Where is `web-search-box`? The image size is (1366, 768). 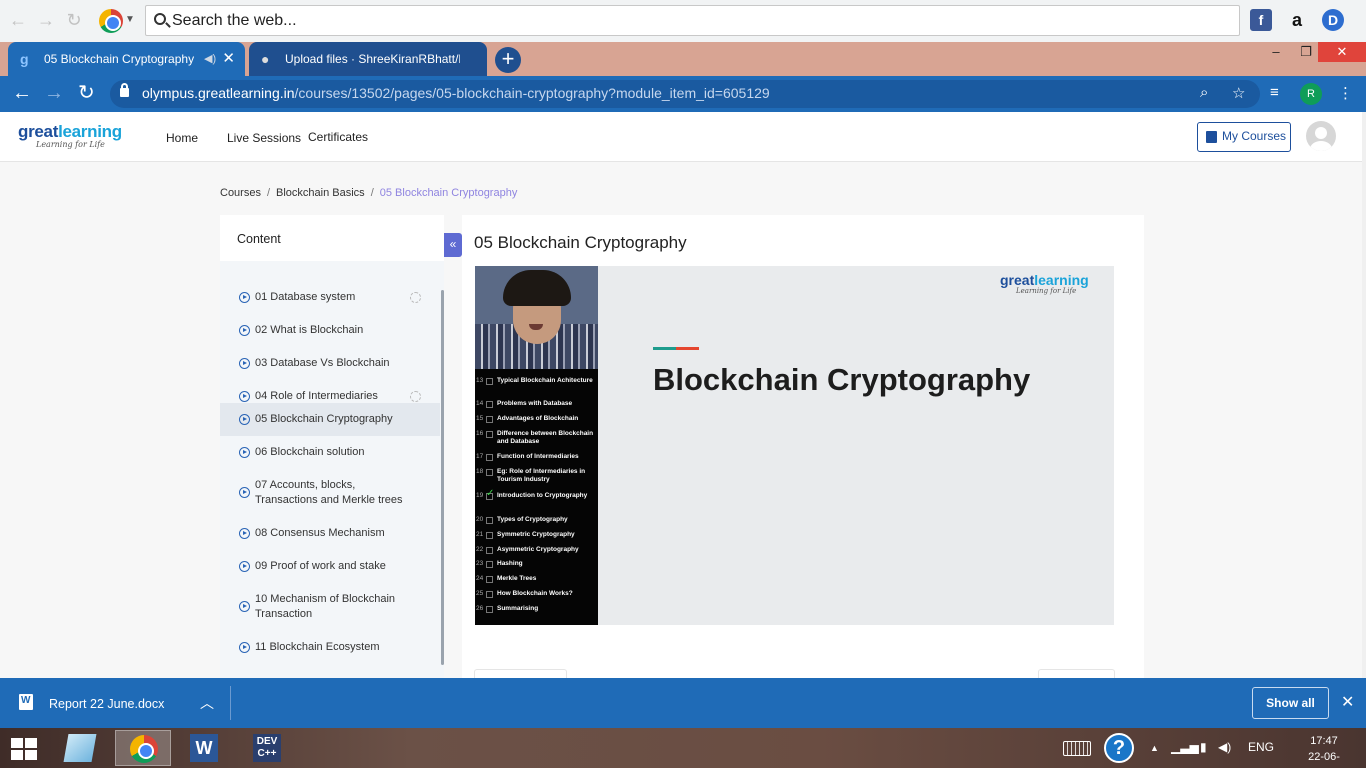 web-search-box is located at coordinates (692, 20).